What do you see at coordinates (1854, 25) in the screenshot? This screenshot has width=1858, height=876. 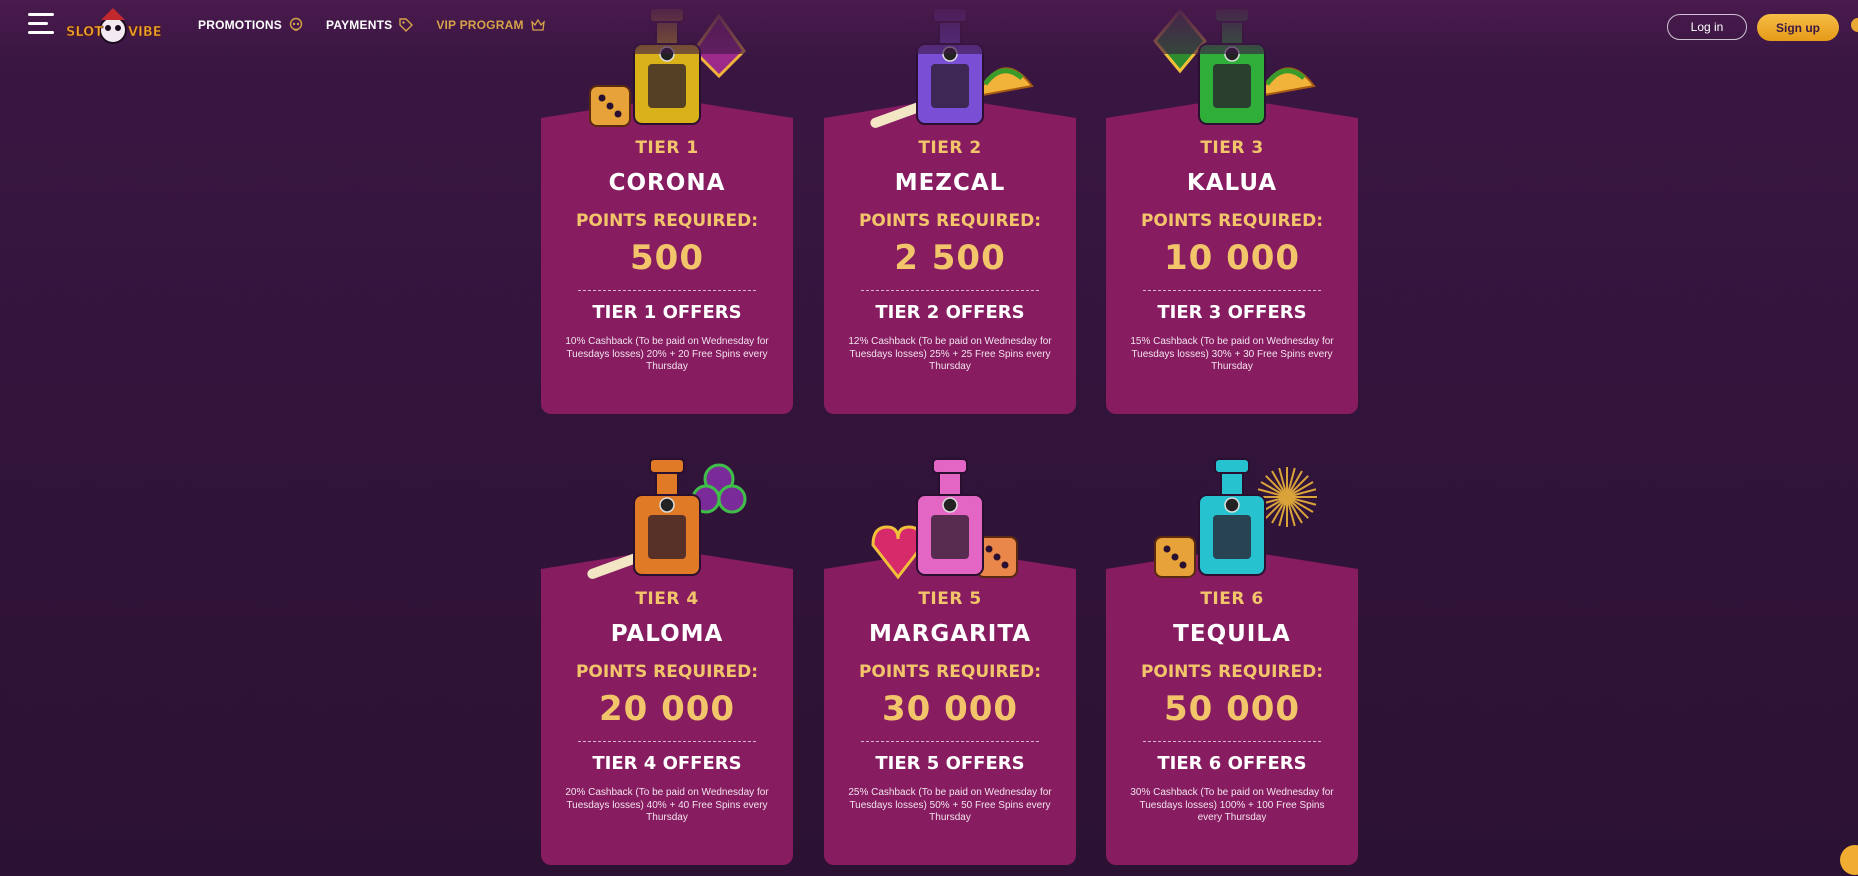 I see `edge-icon` at bounding box center [1854, 25].